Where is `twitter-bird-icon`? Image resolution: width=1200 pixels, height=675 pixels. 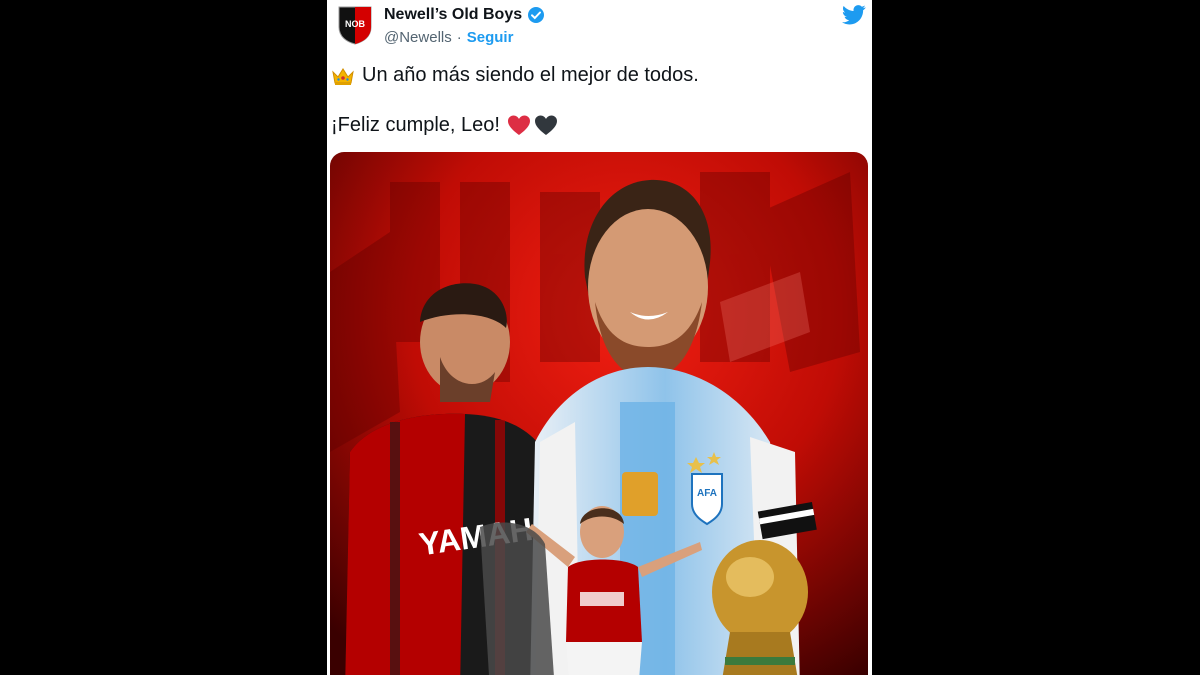 twitter-bird-icon is located at coordinates (854, 15).